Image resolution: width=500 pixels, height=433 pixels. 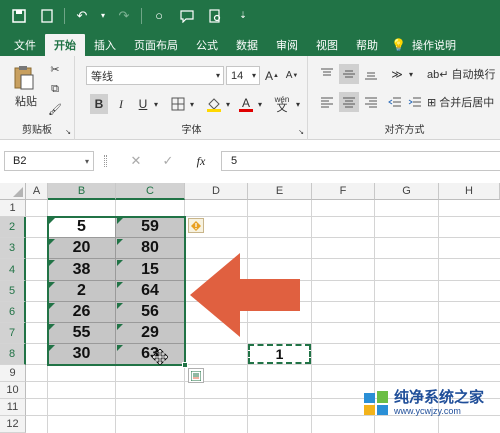 I want to click on cell-c5: 64, so click(x=150, y=291).